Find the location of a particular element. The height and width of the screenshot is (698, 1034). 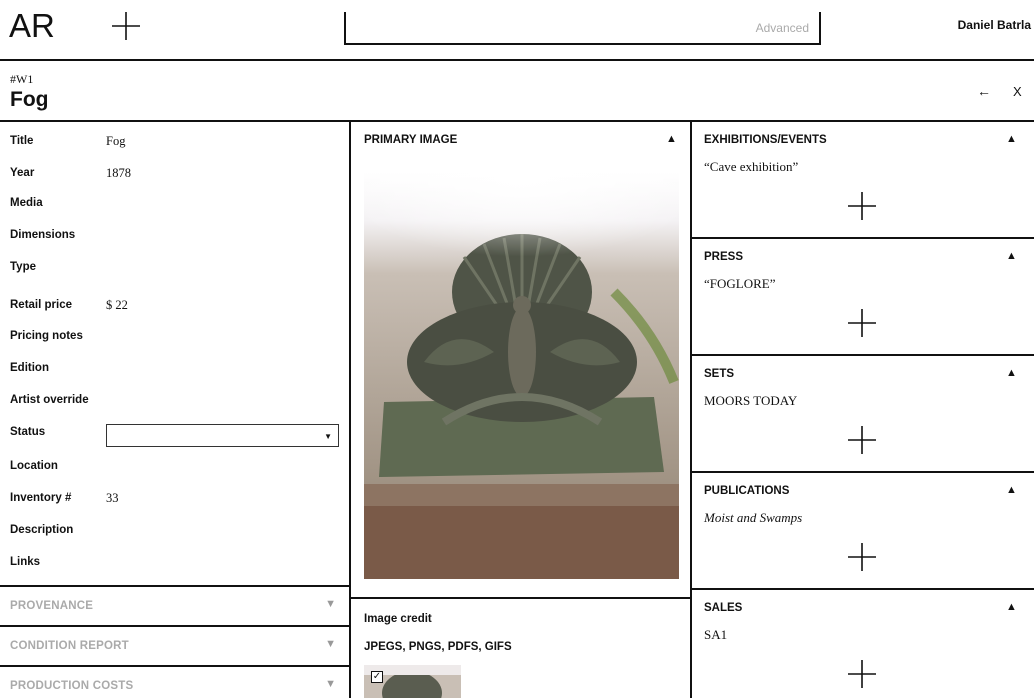

field-label: Edition is located at coordinates (29, 368).